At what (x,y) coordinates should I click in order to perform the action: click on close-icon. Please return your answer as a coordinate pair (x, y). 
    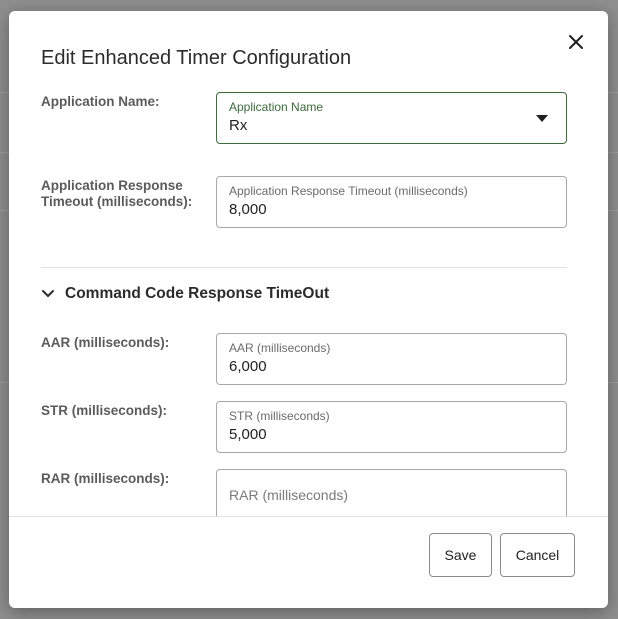
    Looking at the image, I should click on (576, 42).